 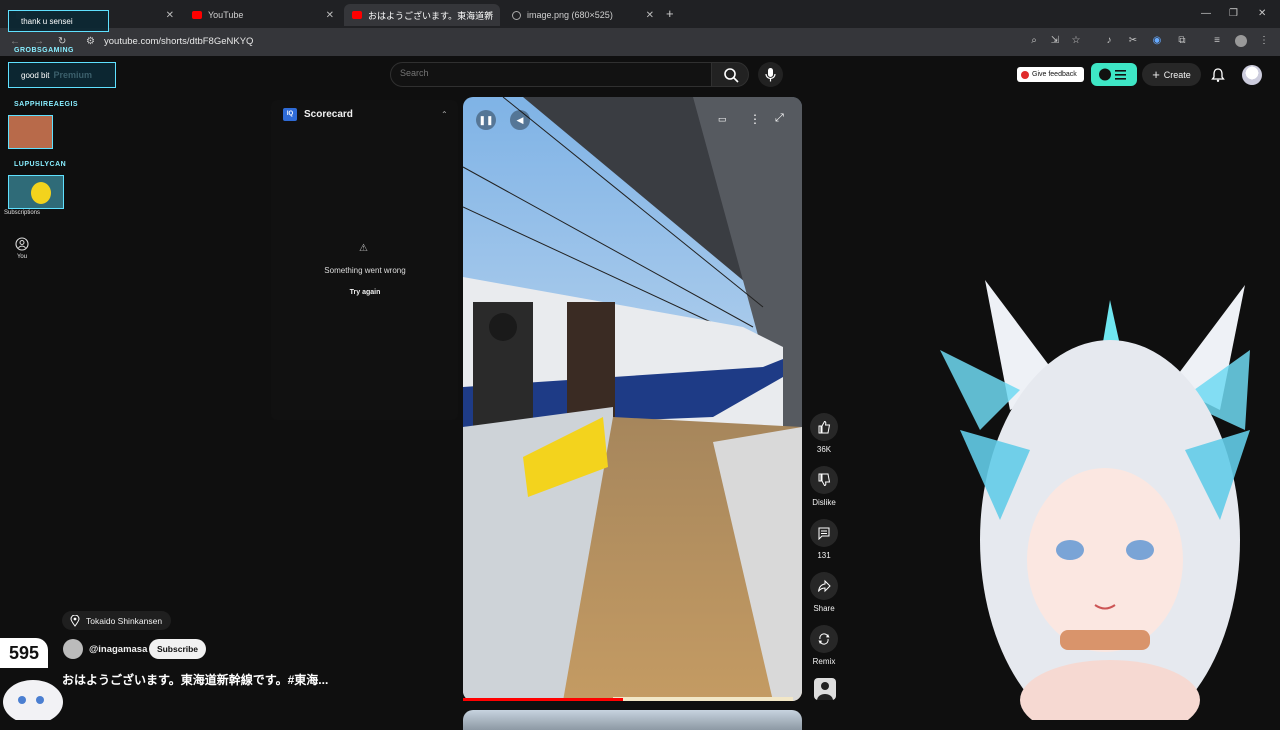 I want to click on window-close-icon: ✕, so click(x=1262, y=13).